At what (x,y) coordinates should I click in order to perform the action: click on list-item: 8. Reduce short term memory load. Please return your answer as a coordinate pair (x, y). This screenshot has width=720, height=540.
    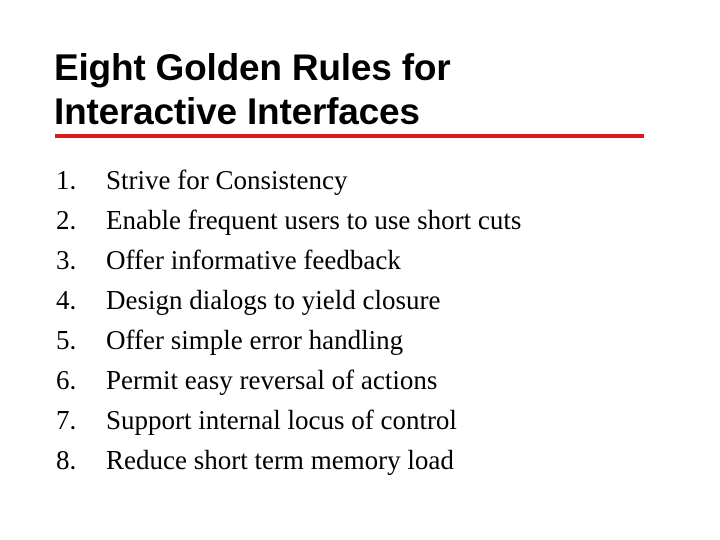
    Looking at the image, I should click on (366, 460).